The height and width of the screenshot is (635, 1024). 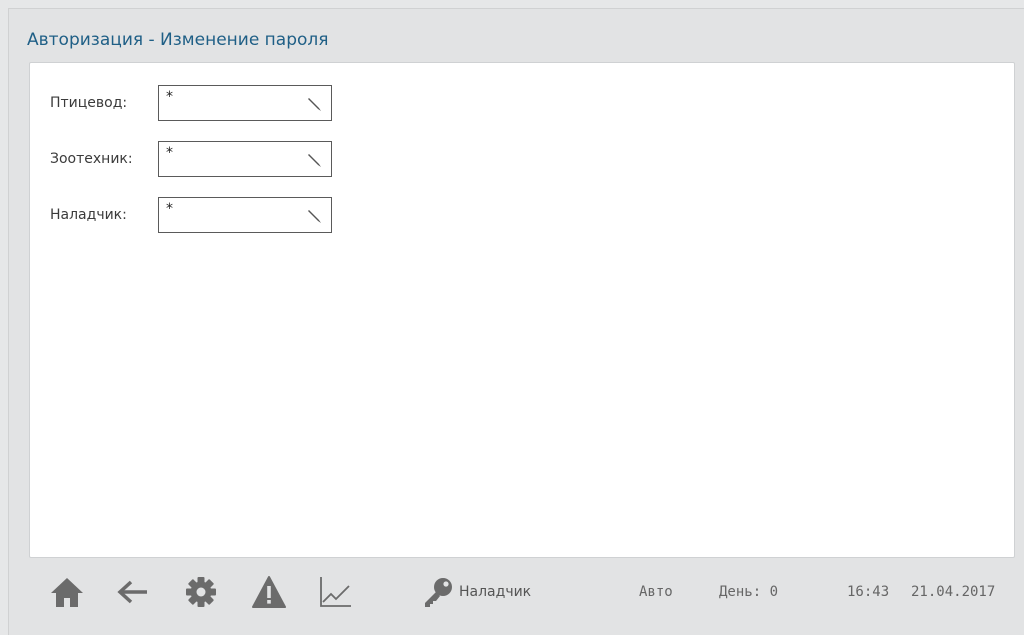 What do you see at coordinates (953, 592) in the screenshot?
I see `clock-date: 21.04.2017` at bounding box center [953, 592].